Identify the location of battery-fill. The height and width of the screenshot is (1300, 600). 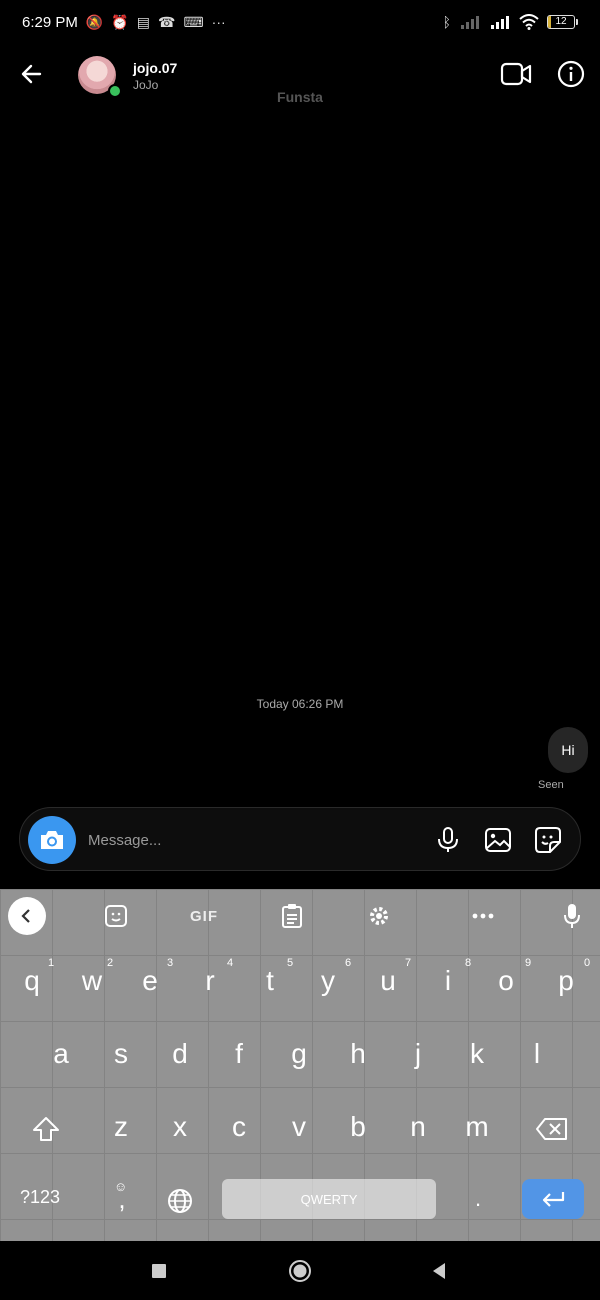
(550, 22).